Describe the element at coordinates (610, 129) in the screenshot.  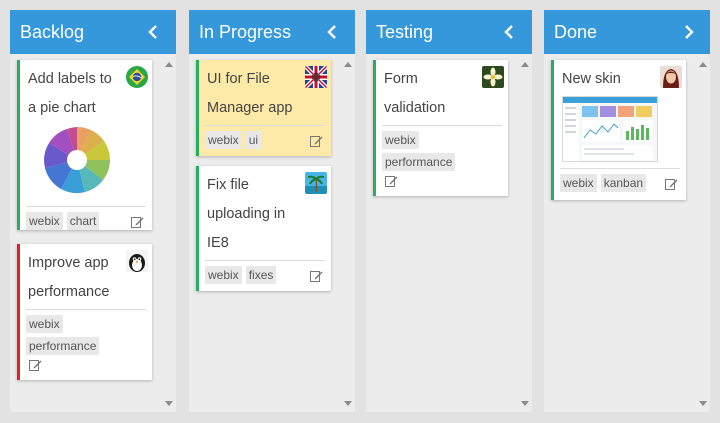
I see `new-skin-screenshot-thumbnail` at that location.